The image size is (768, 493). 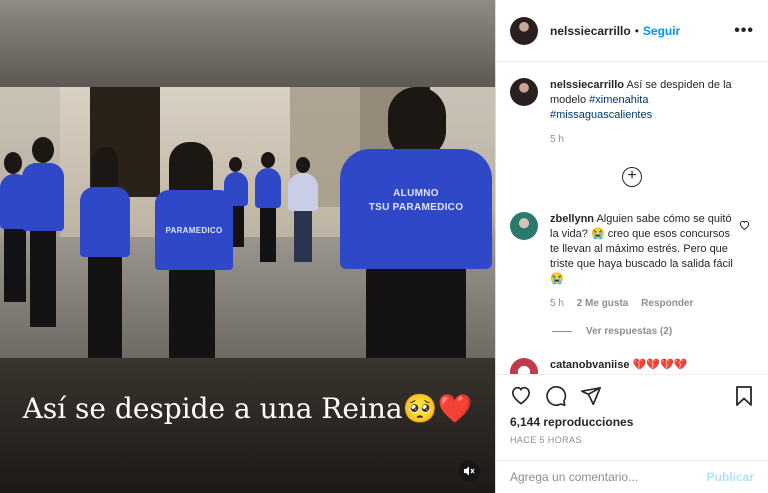 What do you see at coordinates (212, 408) in the screenshot?
I see `video-caption-text: Así se despide a una Reina` at bounding box center [212, 408].